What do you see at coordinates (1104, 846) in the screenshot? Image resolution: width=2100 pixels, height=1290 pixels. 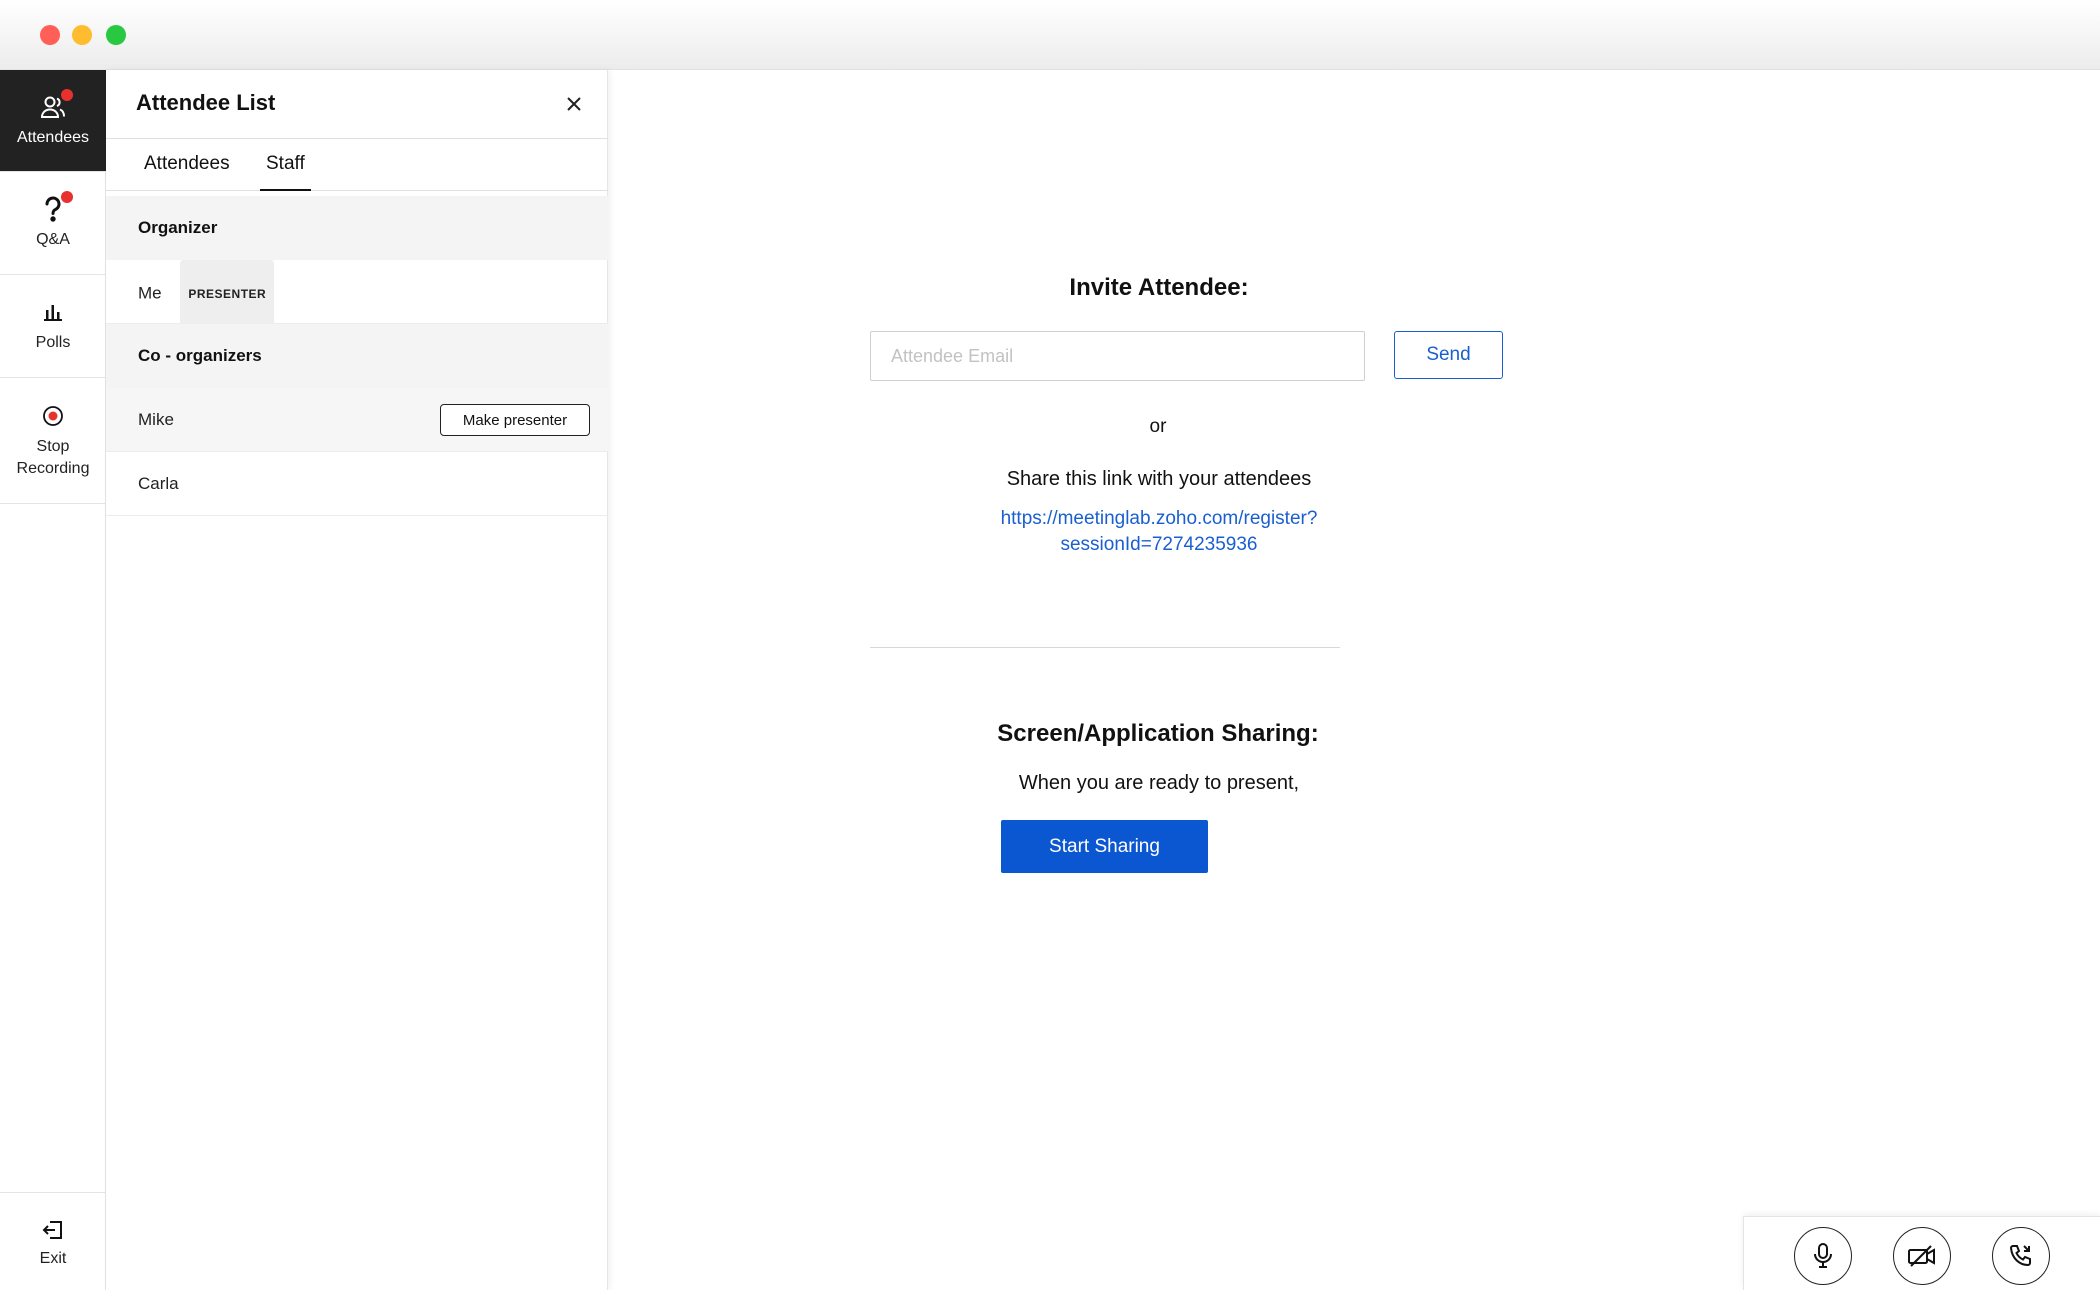 I see `start-sharing-button: Start Sharing` at bounding box center [1104, 846].